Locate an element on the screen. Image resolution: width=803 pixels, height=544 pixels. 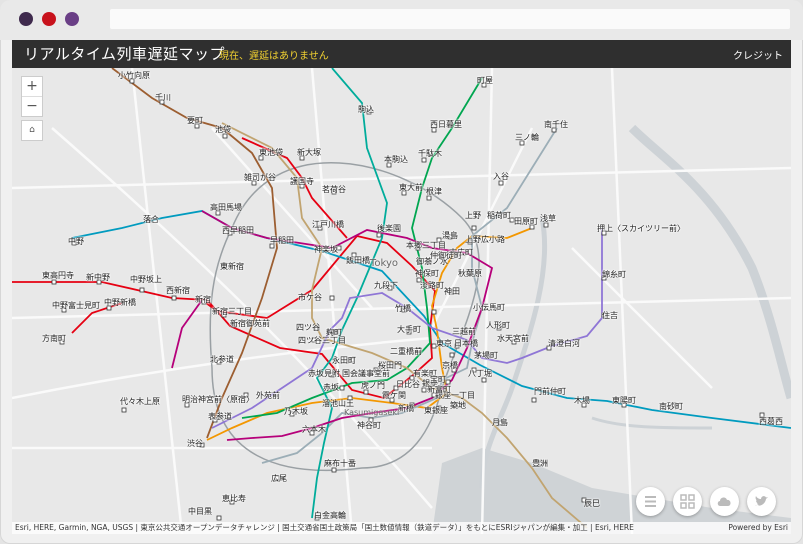
station-label: 神田 is located at coordinates (452, 291).